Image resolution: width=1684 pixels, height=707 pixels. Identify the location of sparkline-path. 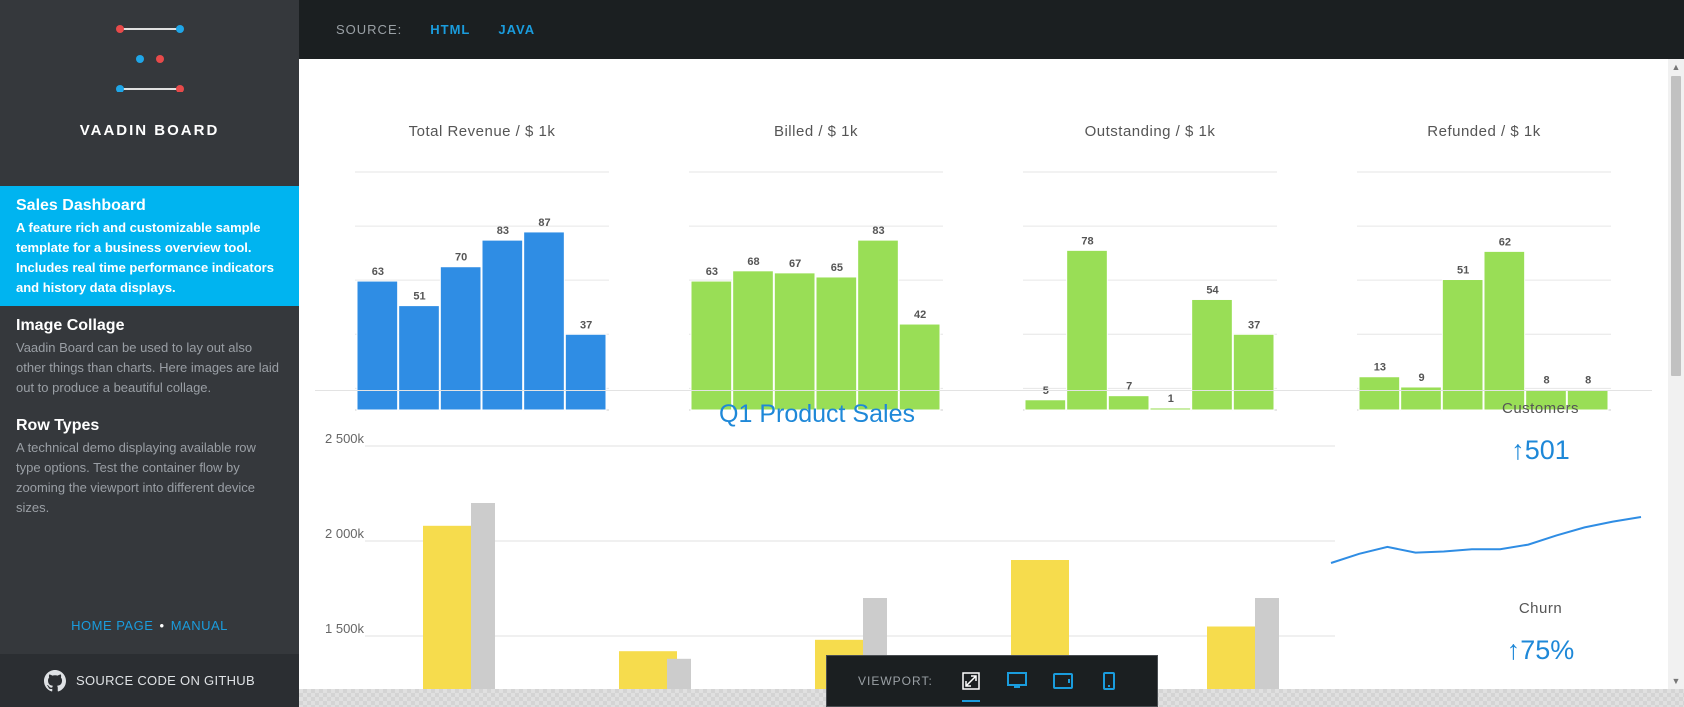
(1486, 540).